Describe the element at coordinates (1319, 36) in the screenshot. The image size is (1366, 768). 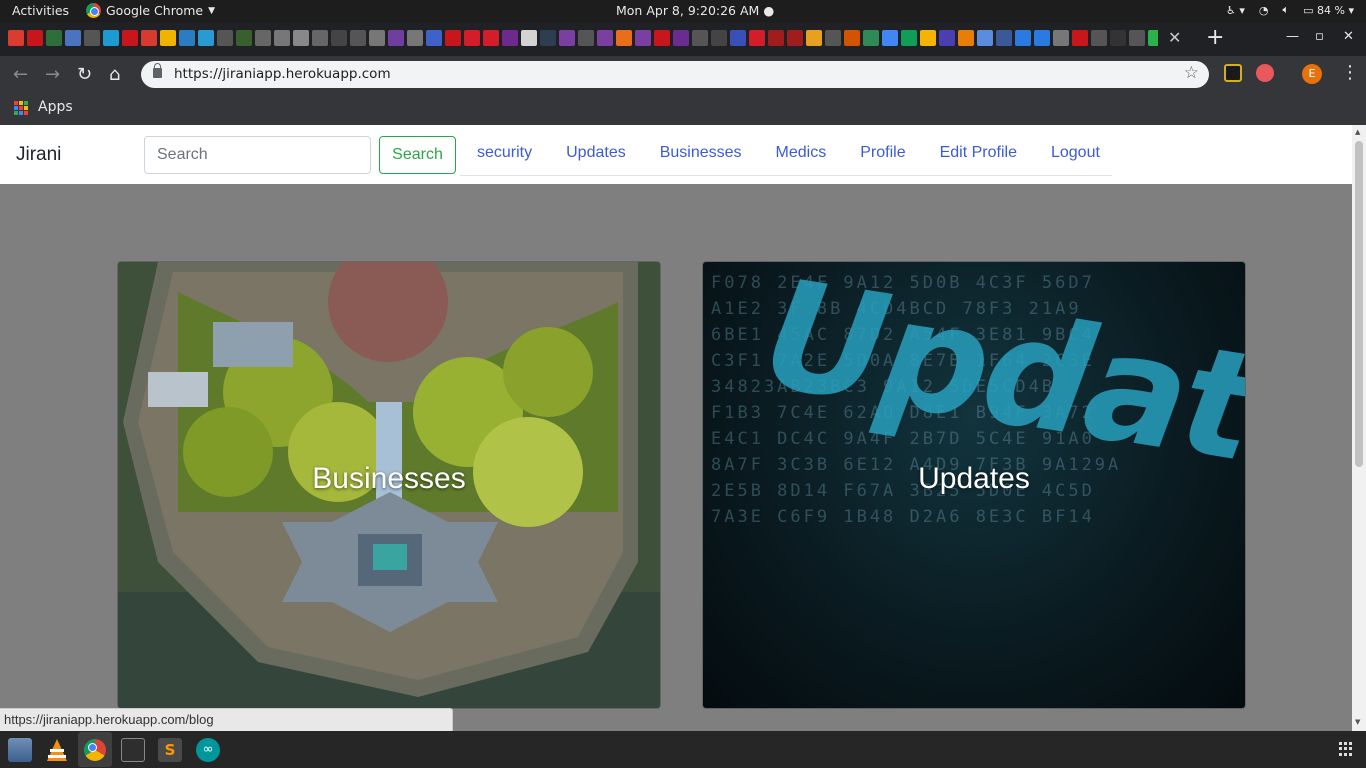
I see `maximize-icon: ▫` at that location.